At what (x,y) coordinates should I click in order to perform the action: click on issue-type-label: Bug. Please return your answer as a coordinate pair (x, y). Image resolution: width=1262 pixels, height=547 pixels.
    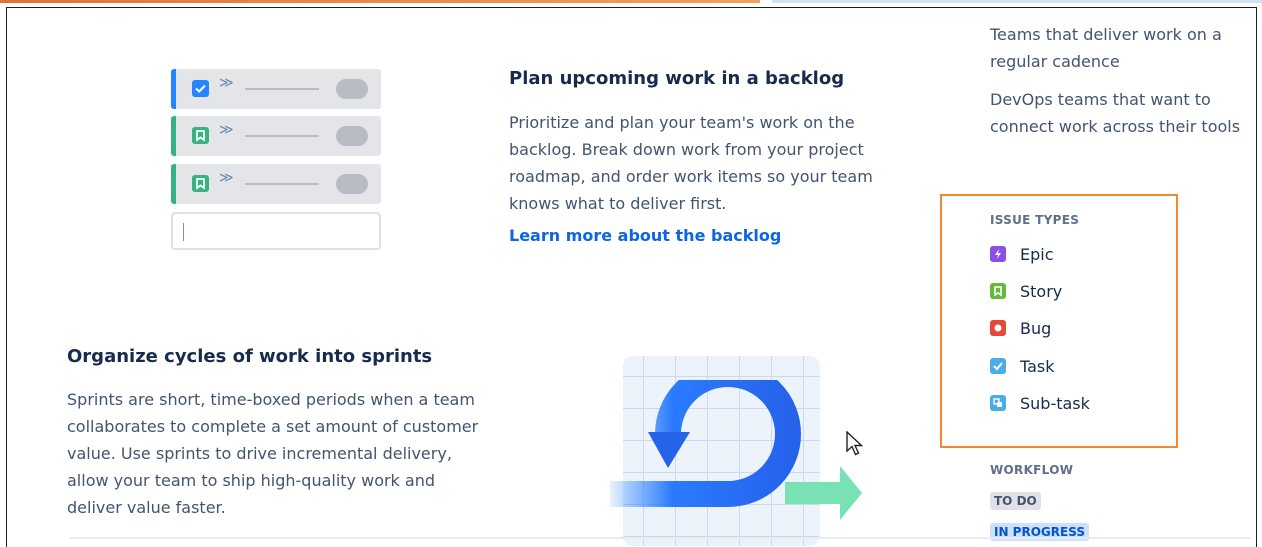
    Looking at the image, I should click on (1036, 328).